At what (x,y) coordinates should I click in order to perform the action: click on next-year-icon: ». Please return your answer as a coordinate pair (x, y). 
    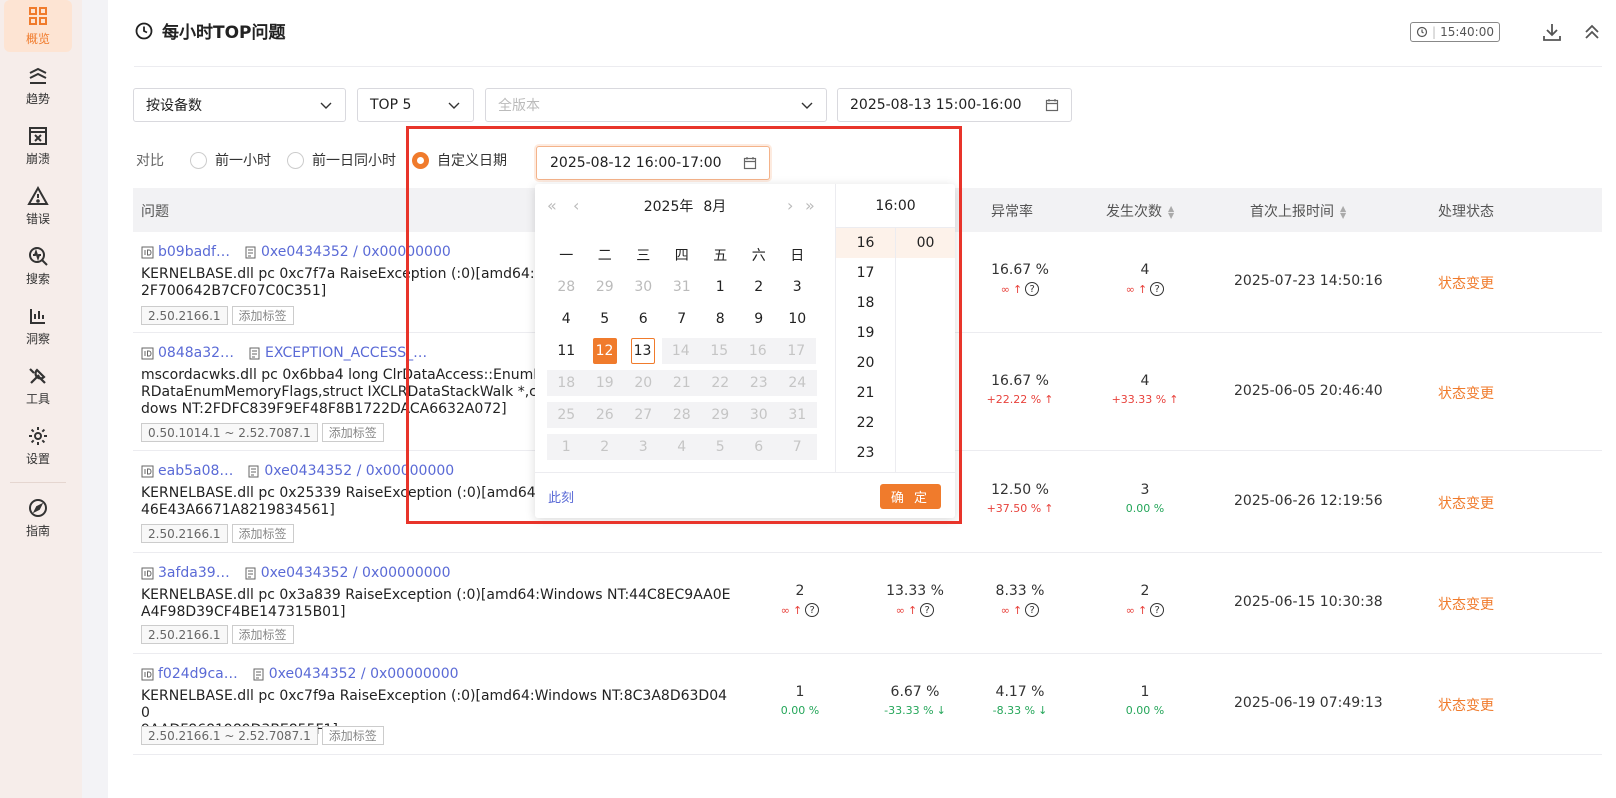
    Looking at the image, I should click on (810, 205).